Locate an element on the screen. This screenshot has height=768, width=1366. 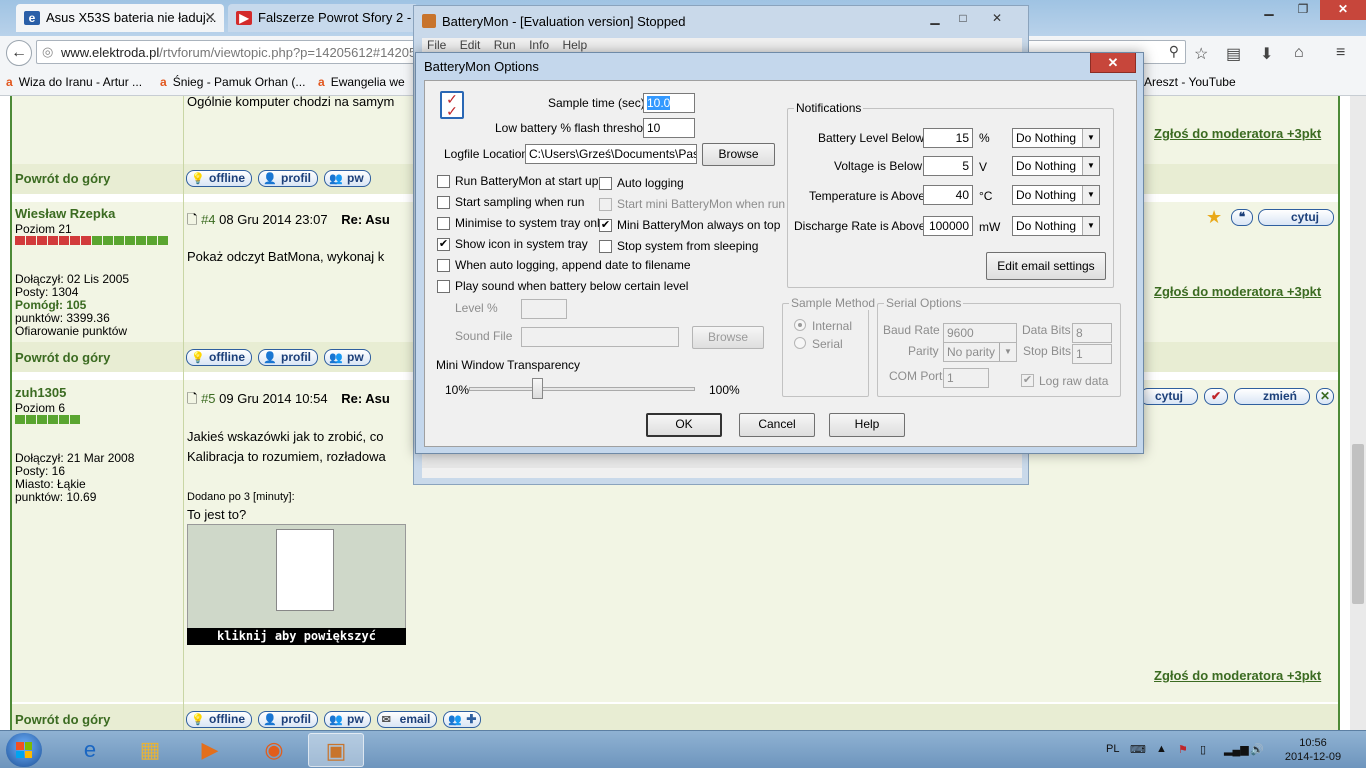
reading-list-icon: ▤ is located at coordinates (1233, 54).